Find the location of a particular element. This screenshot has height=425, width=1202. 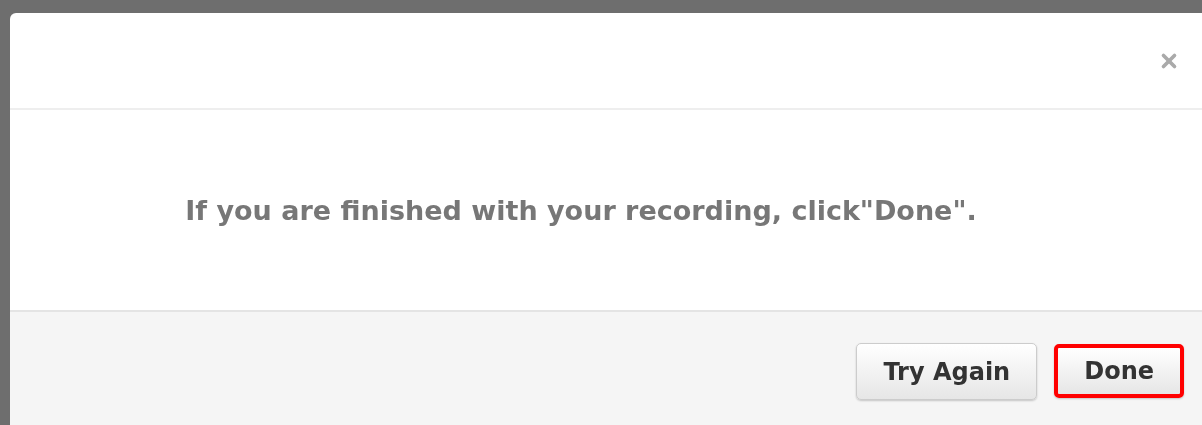

done-button: Done is located at coordinates (1119, 371).